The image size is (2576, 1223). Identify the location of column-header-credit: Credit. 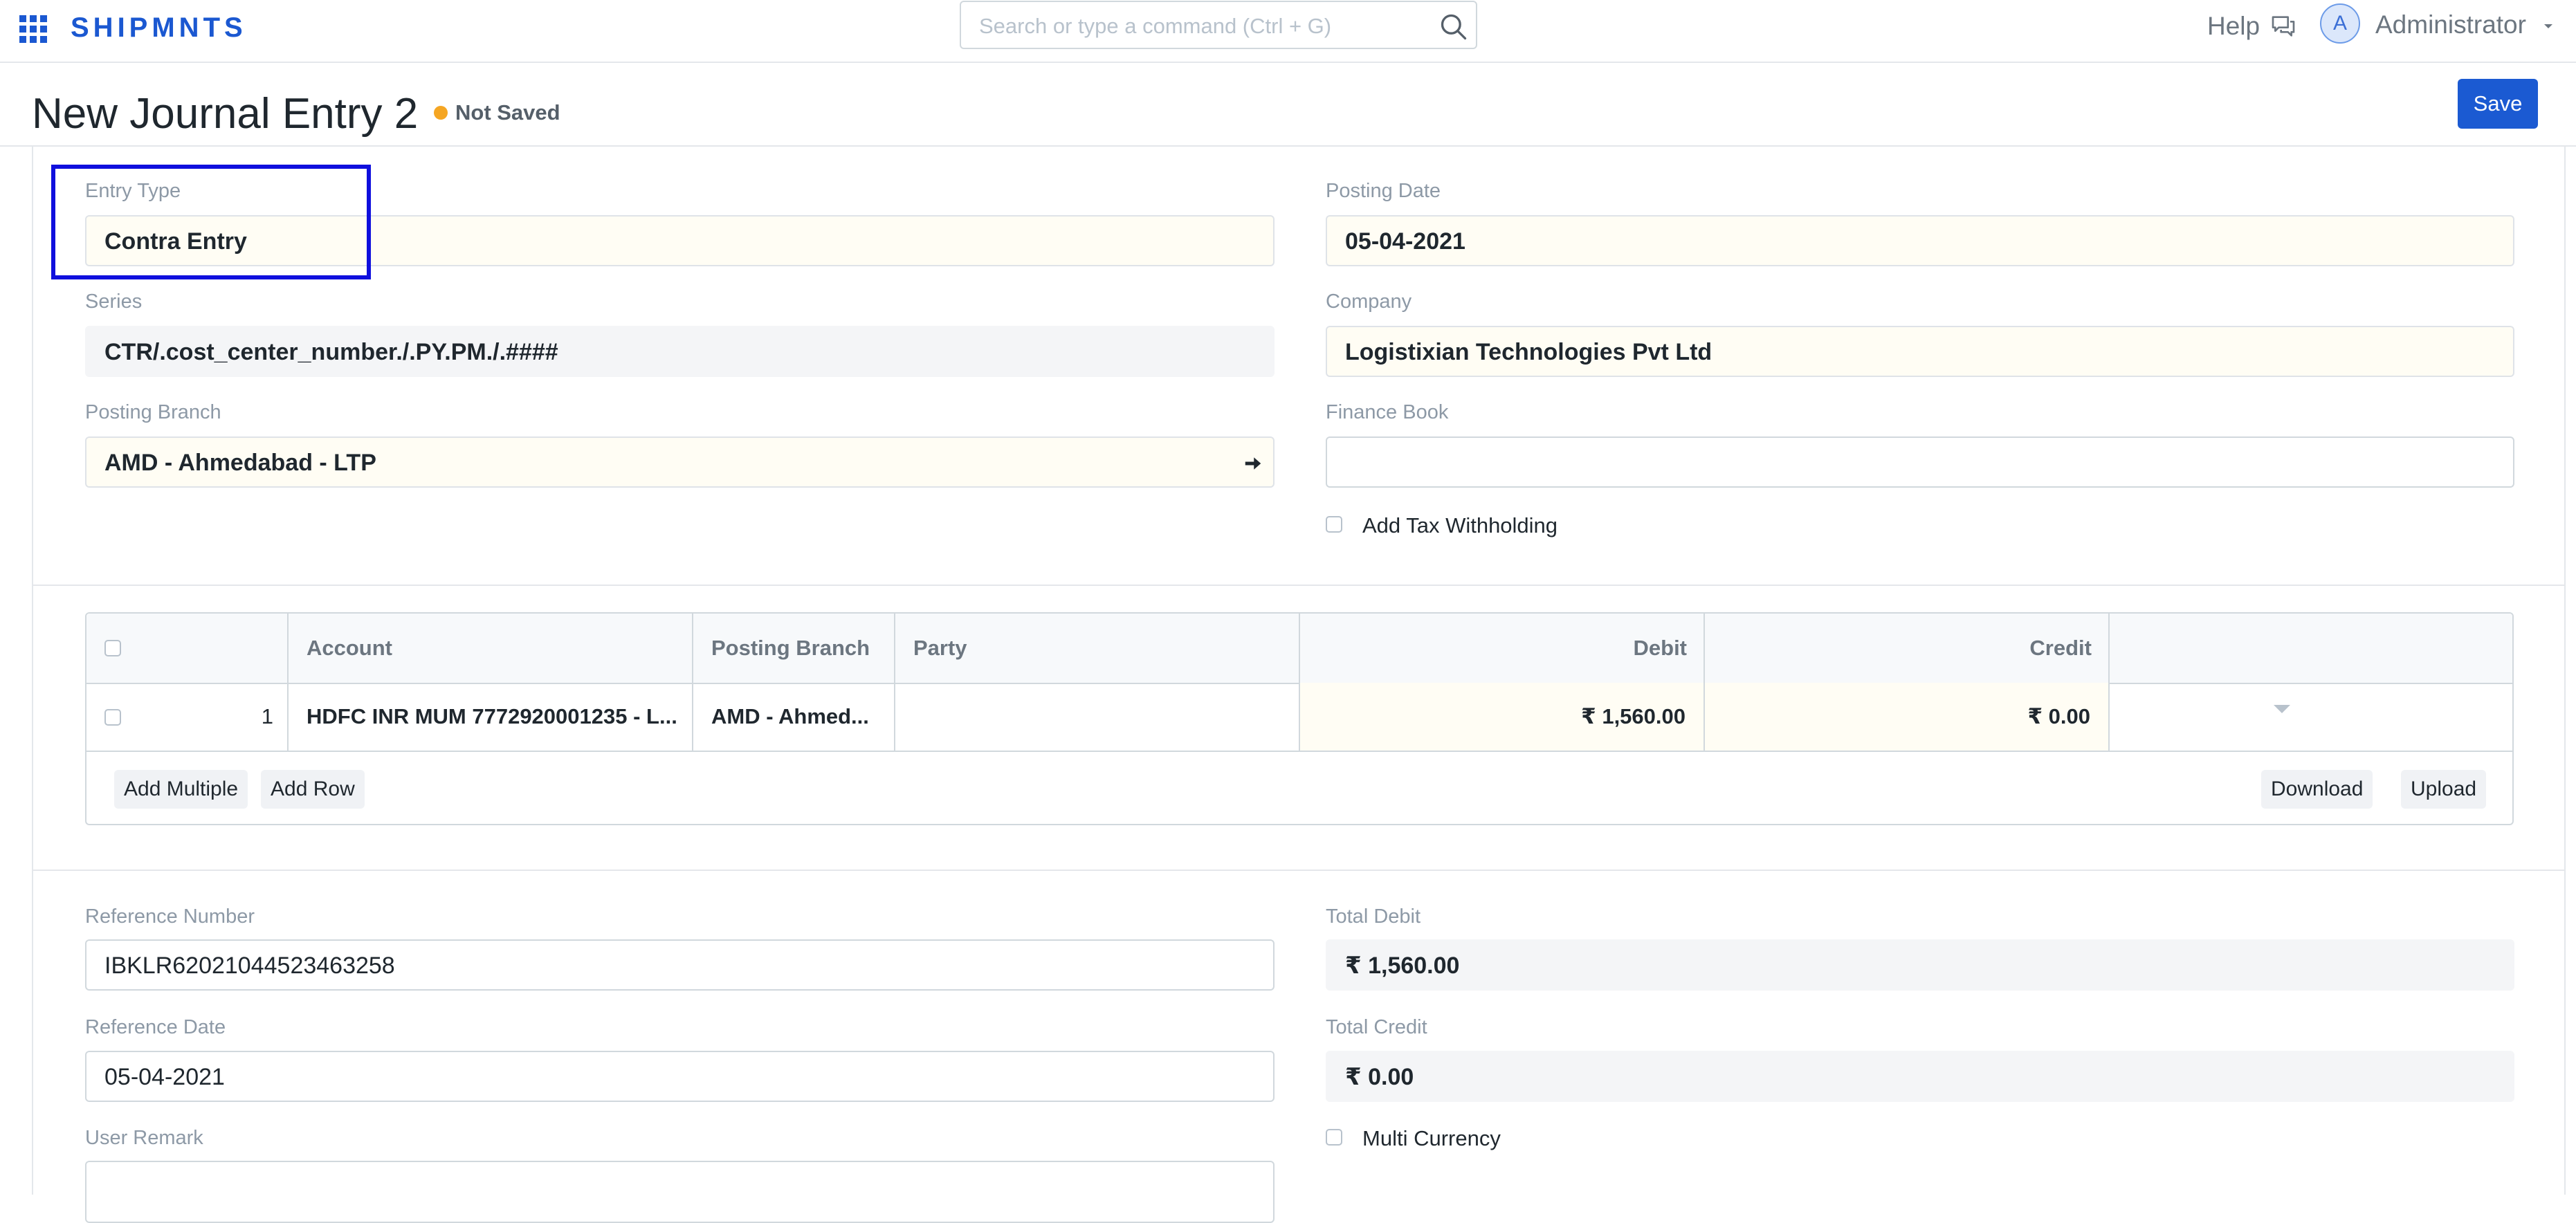
(1899, 648).